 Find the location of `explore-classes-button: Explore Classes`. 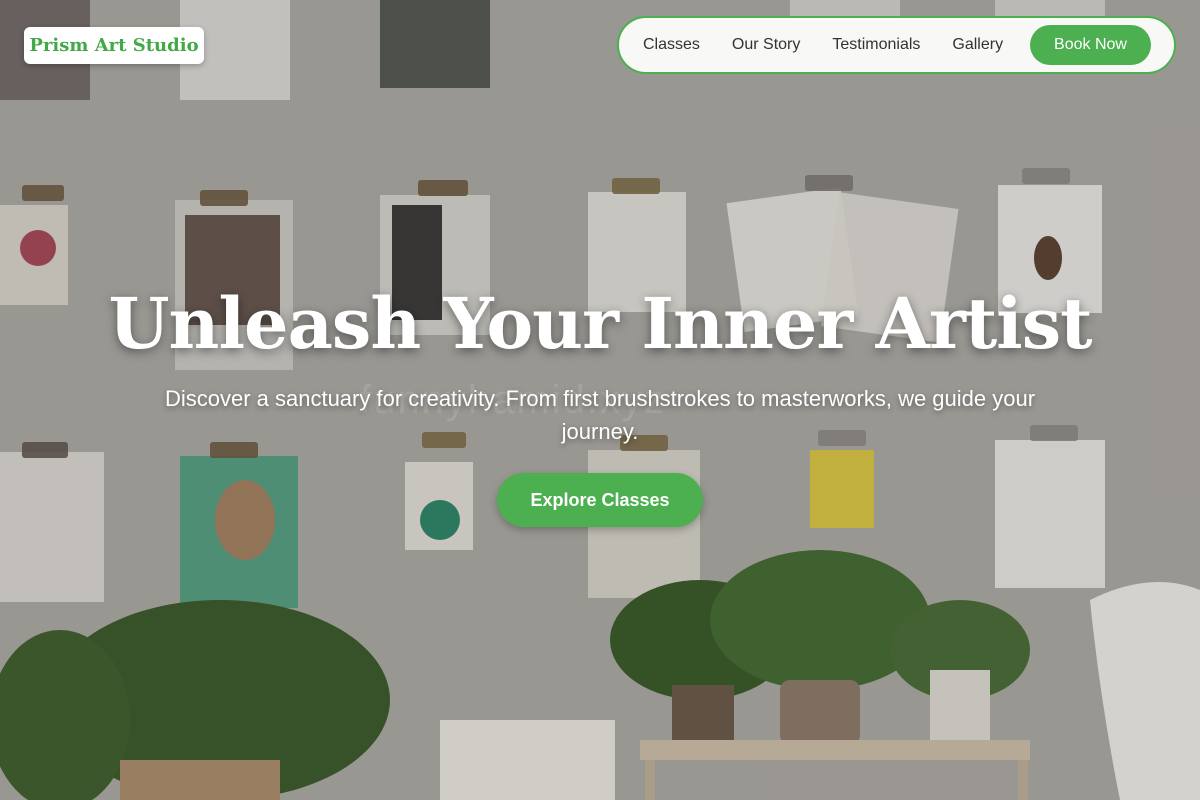

explore-classes-button: Explore Classes is located at coordinates (600, 500).